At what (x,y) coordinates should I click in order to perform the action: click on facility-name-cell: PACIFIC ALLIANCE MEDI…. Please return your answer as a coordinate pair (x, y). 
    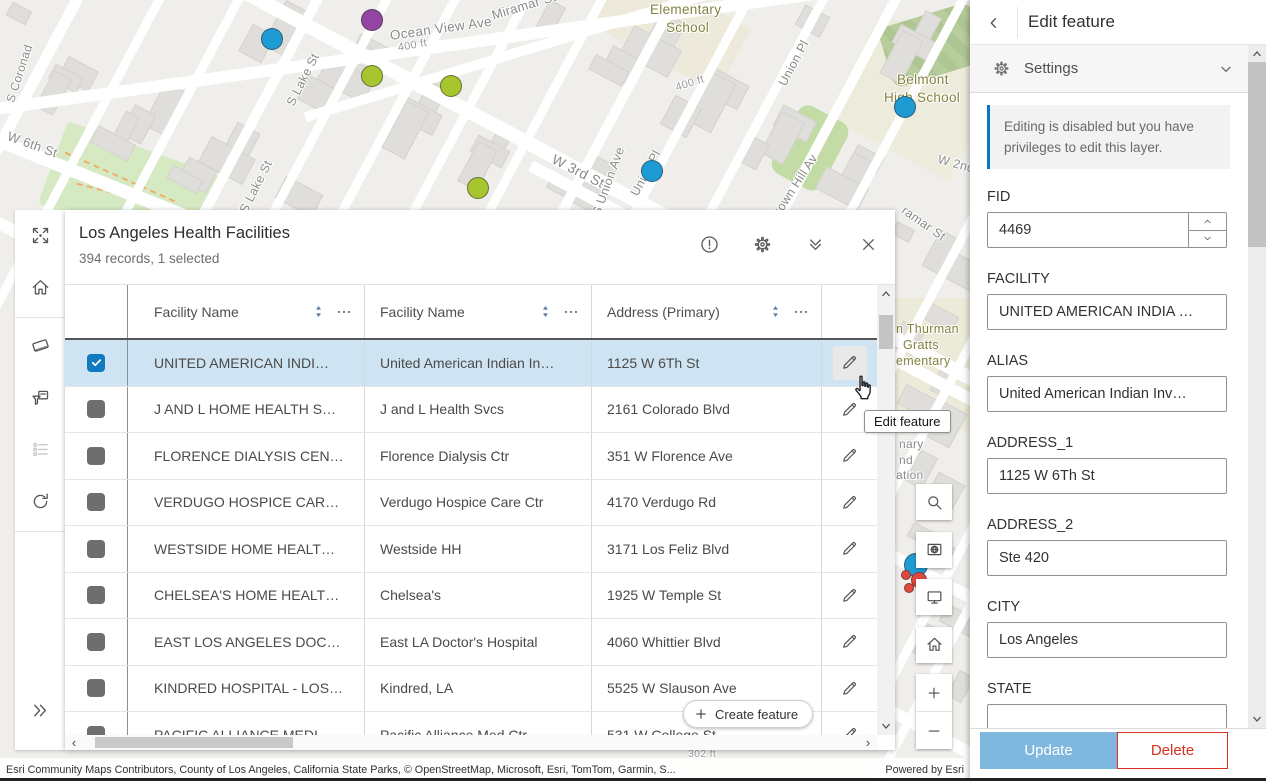
    Looking at the image, I should click on (246, 723).